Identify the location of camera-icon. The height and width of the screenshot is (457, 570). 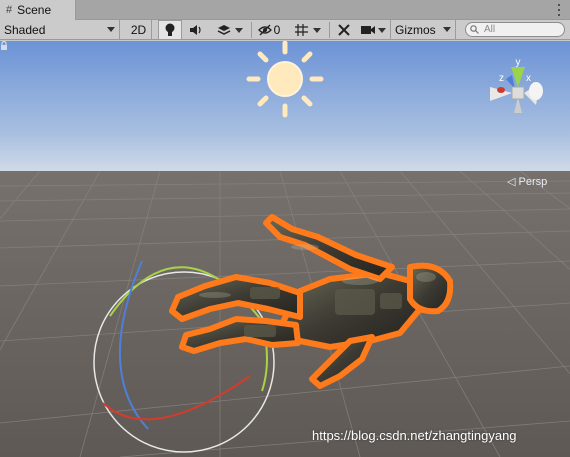
(368, 30).